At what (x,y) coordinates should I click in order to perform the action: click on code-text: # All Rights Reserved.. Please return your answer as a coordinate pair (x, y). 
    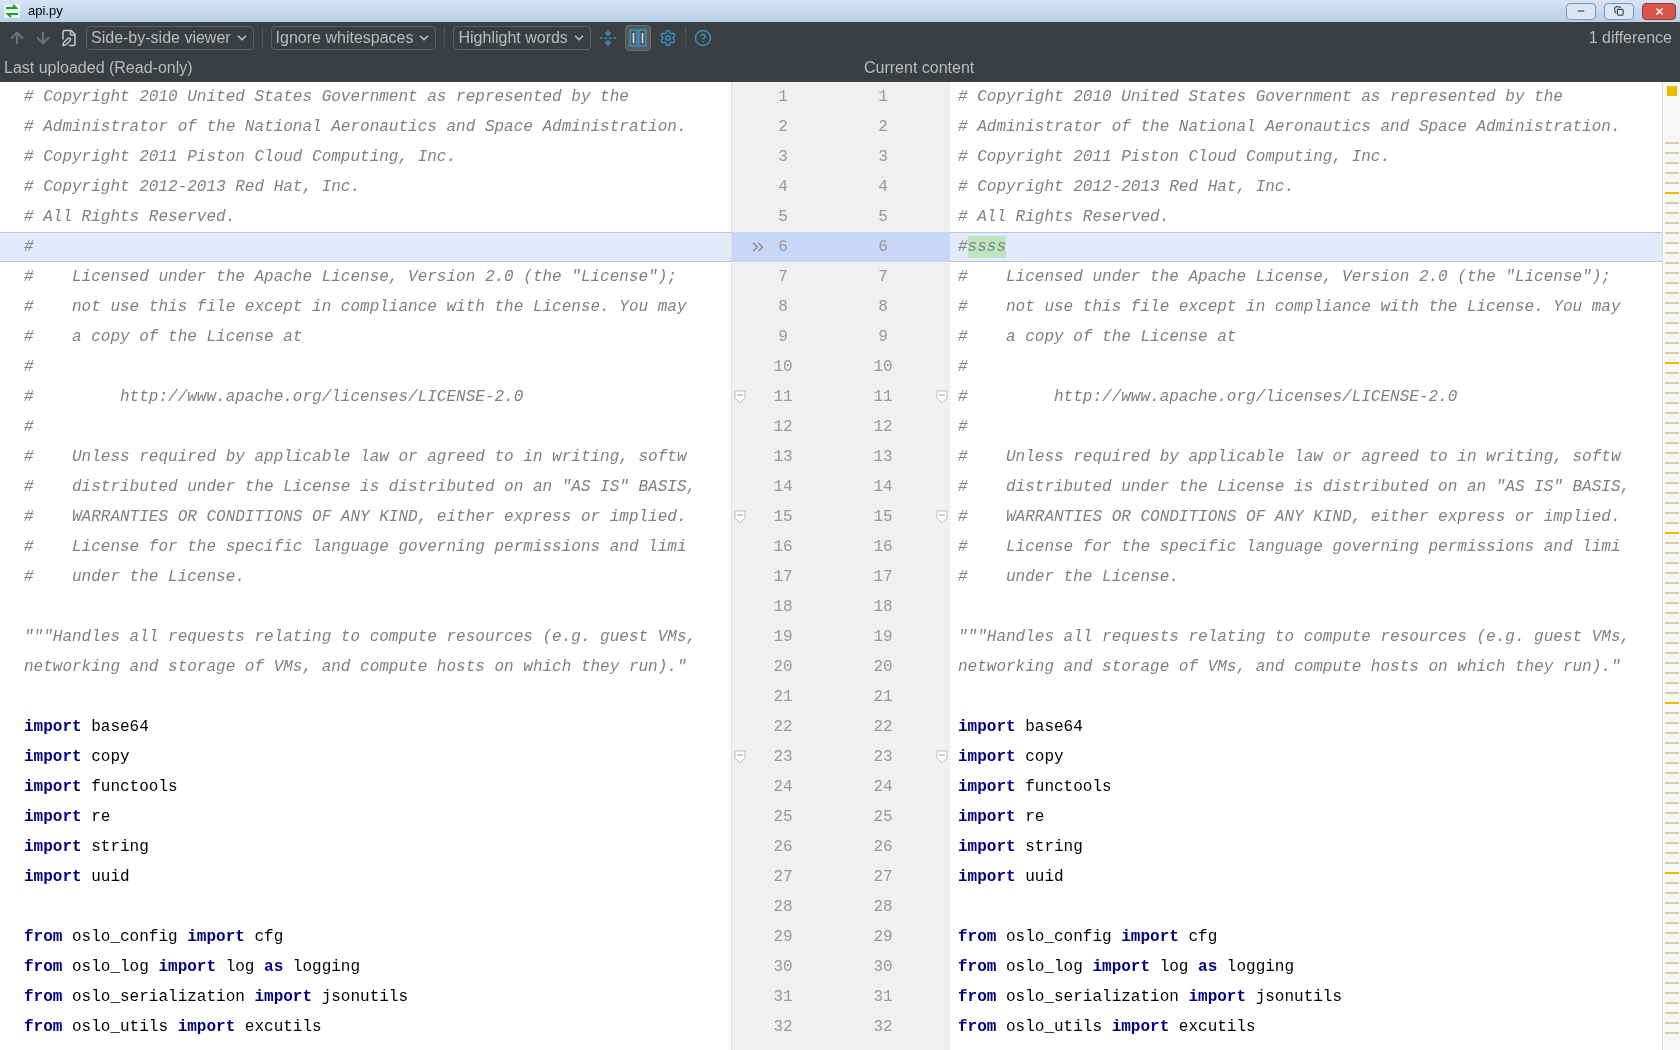
    Looking at the image, I should click on (1064, 217).